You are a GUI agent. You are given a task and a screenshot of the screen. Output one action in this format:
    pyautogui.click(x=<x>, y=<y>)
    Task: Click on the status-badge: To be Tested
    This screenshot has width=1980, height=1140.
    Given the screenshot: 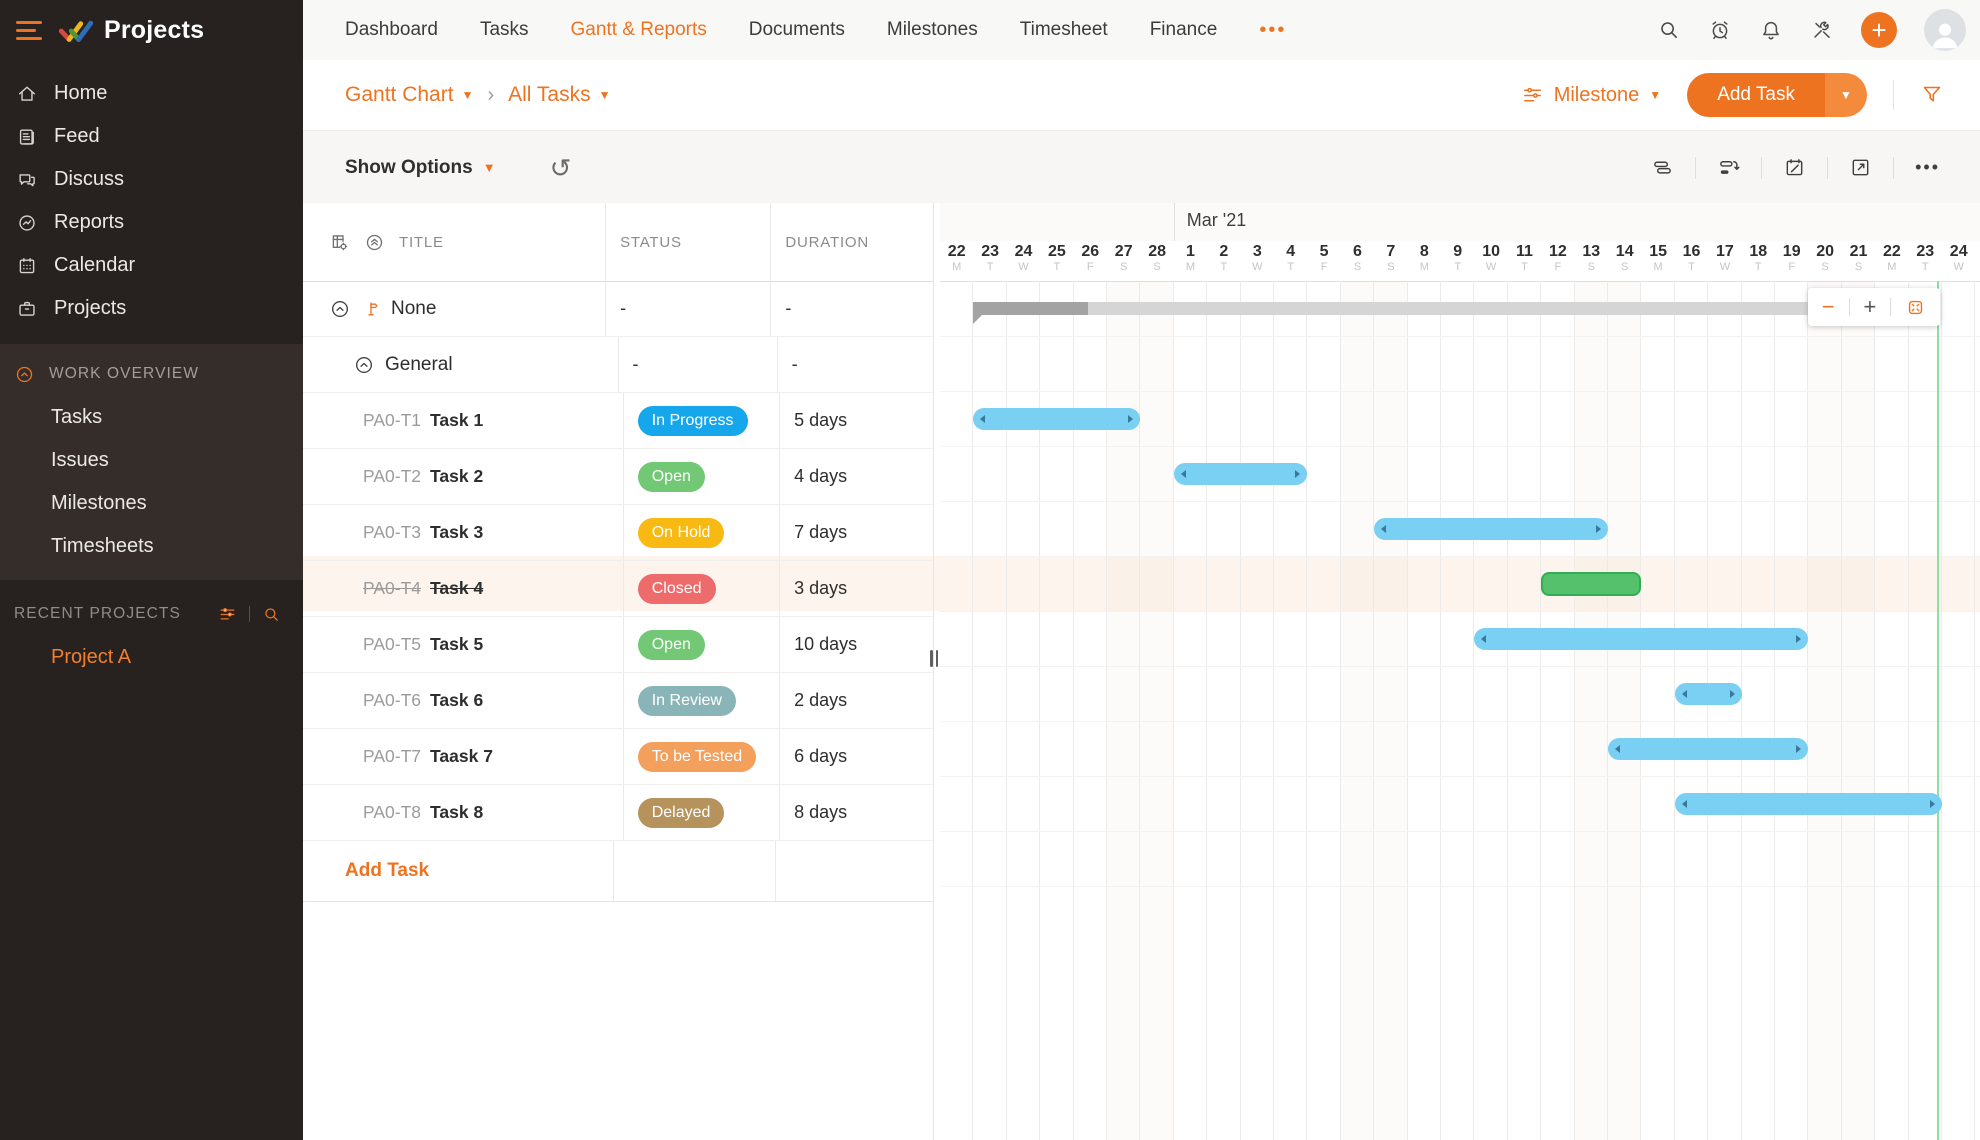 What is the action you would take?
    pyautogui.click(x=697, y=756)
    